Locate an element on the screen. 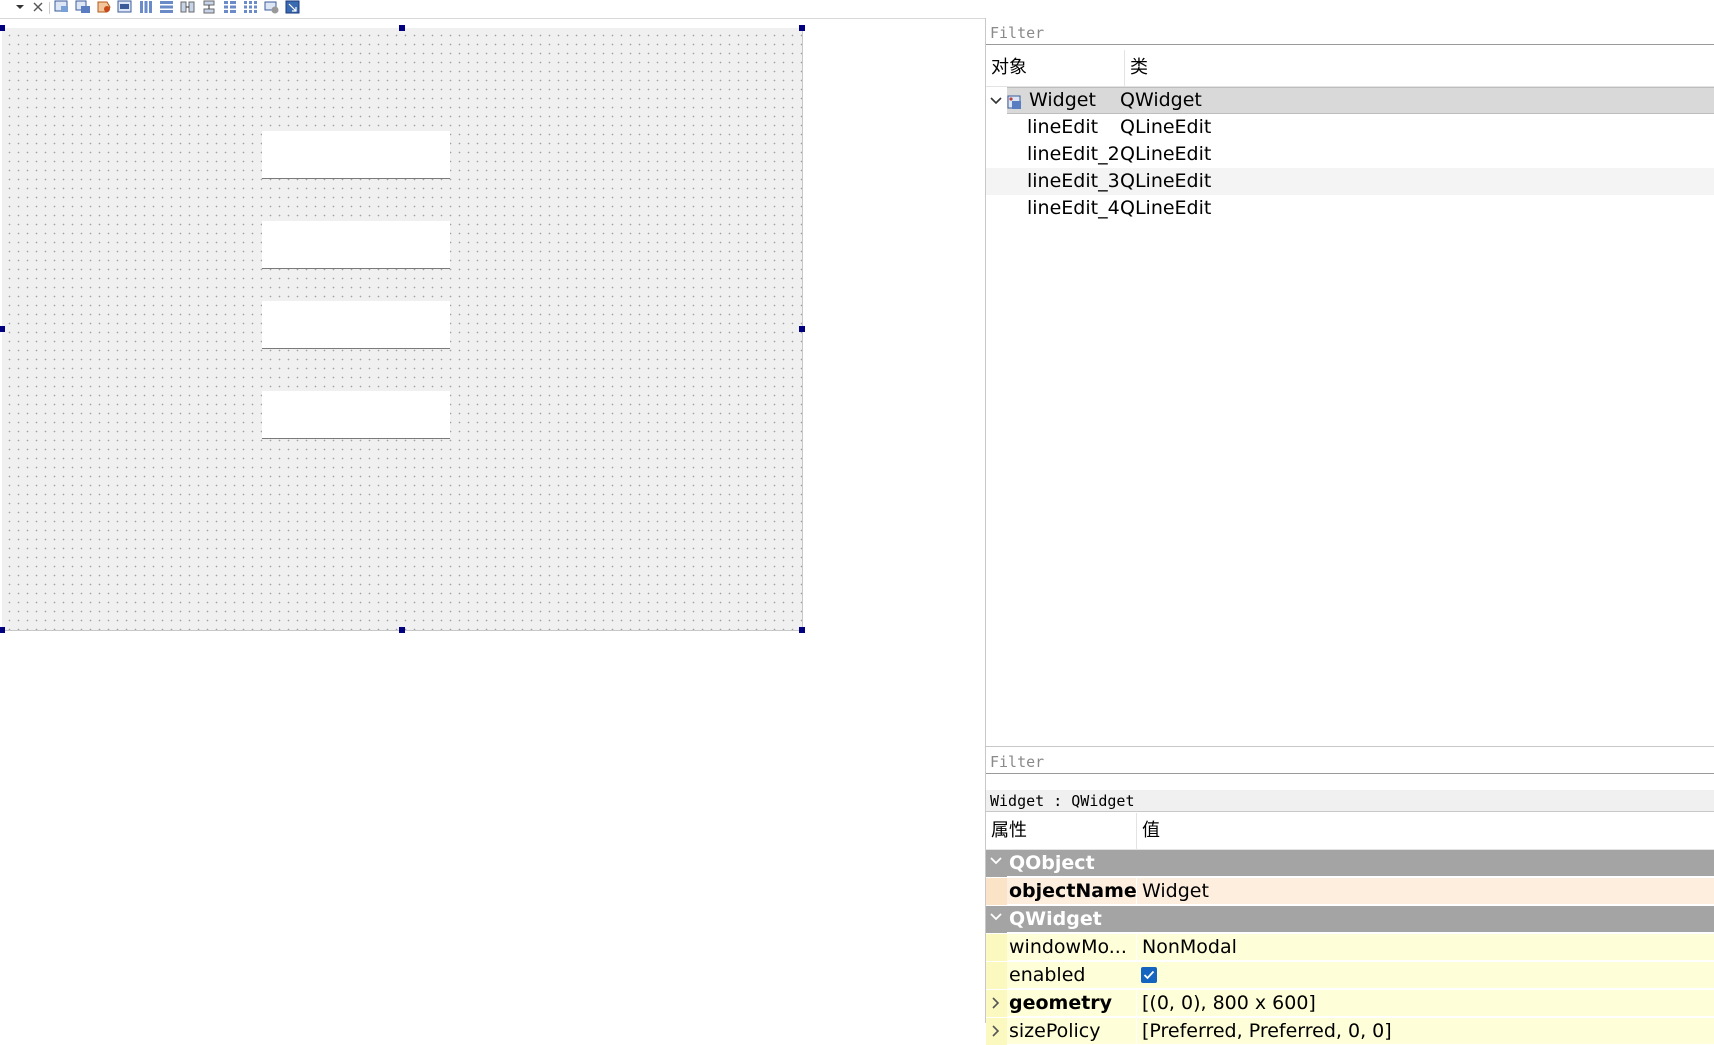 This screenshot has height=1045, width=1714. pane-divider is located at coordinates (1350, 746).